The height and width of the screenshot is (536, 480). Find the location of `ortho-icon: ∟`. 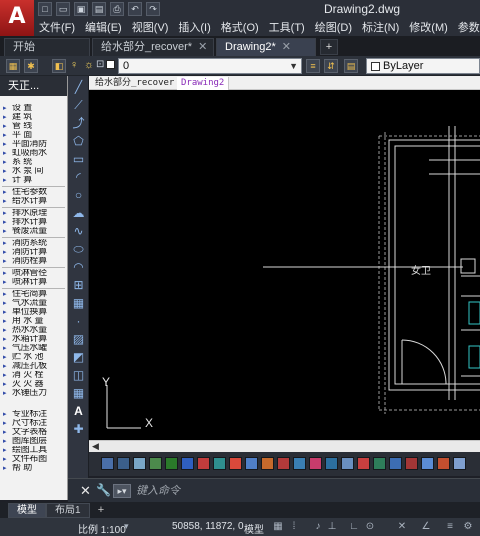

ortho-icon: ∟ is located at coordinates (354, 527).